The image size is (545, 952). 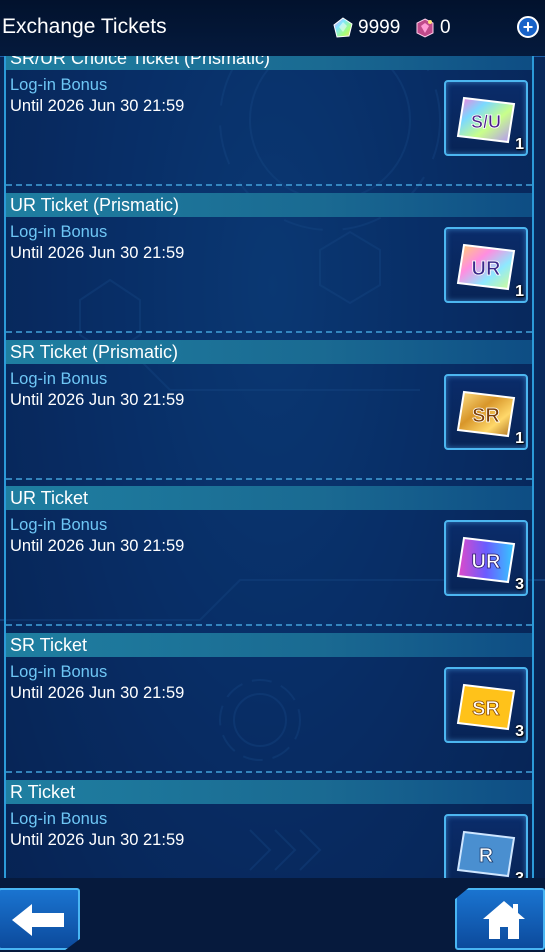 What do you see at coordinates (269, 498) in the screenshot?
I see `item-title: UR Ticket` at bounding box center [269, 498].